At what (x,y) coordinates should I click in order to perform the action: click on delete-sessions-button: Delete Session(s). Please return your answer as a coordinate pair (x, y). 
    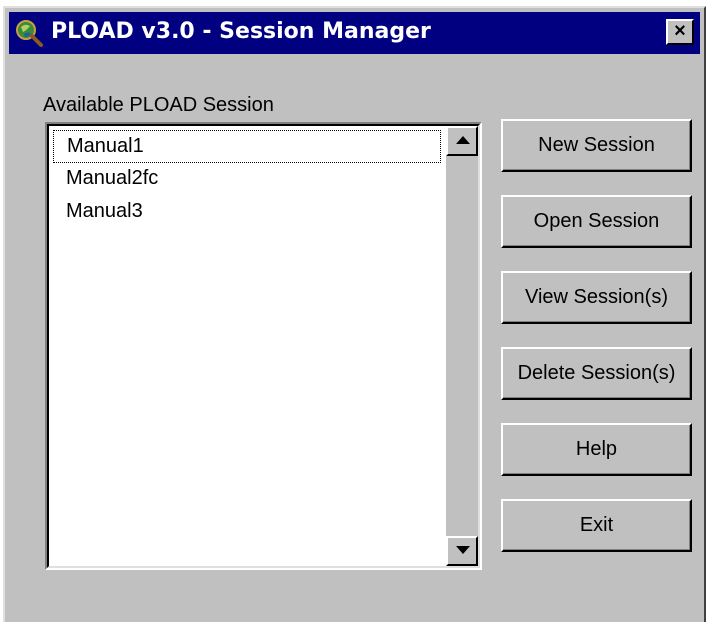
    Looking at the image, I should click on (596, 373).